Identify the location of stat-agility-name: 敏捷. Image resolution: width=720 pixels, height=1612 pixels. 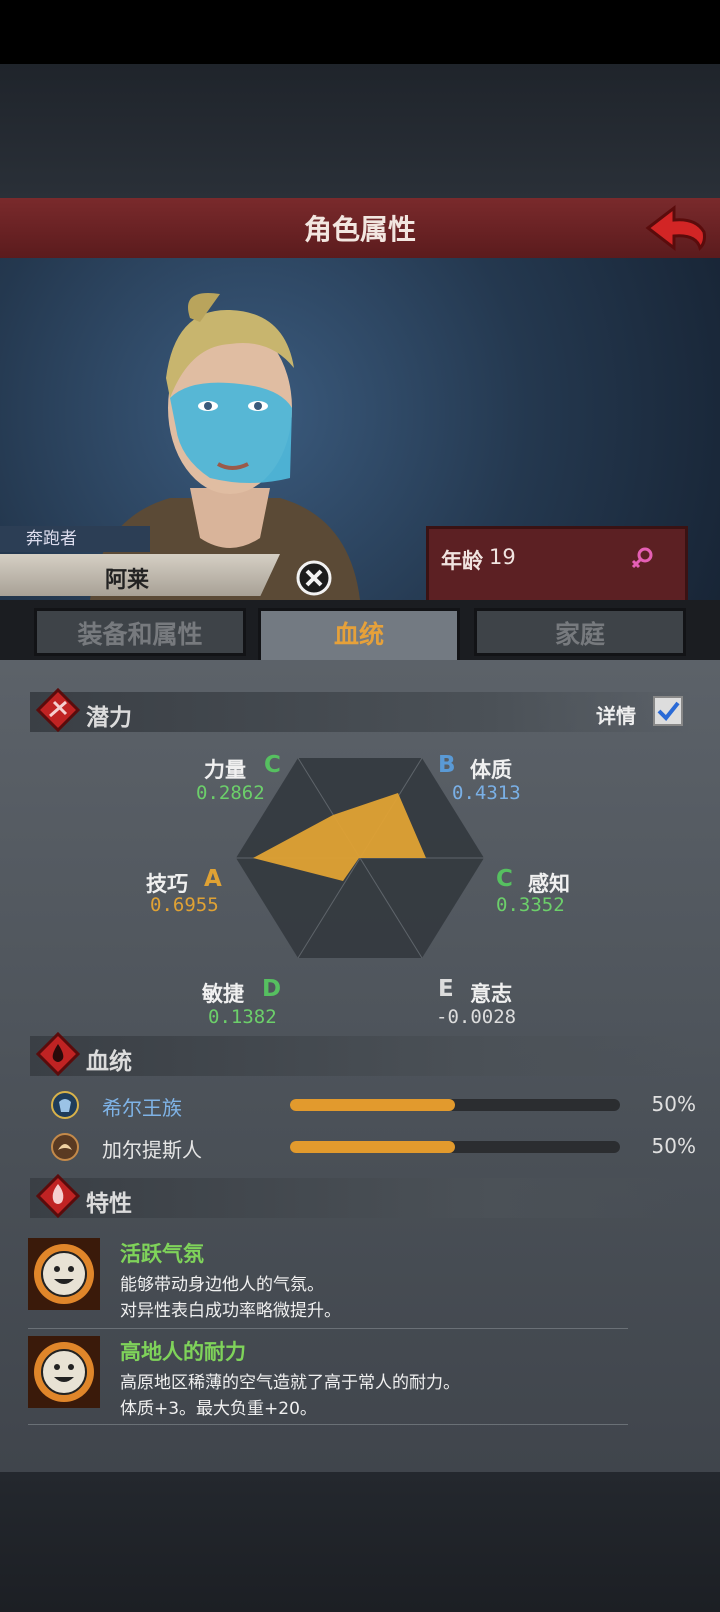
(223, 994).